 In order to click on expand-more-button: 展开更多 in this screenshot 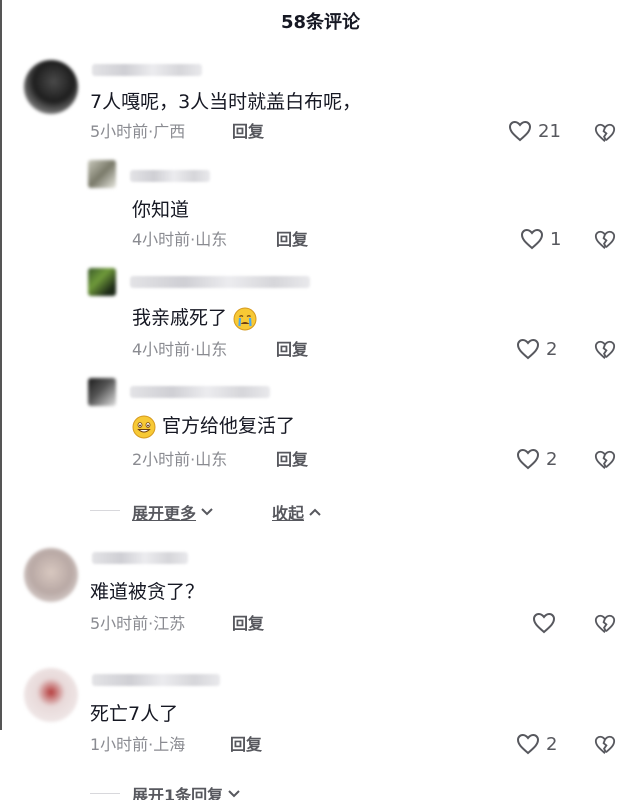, I will do `click(173, 512)`.